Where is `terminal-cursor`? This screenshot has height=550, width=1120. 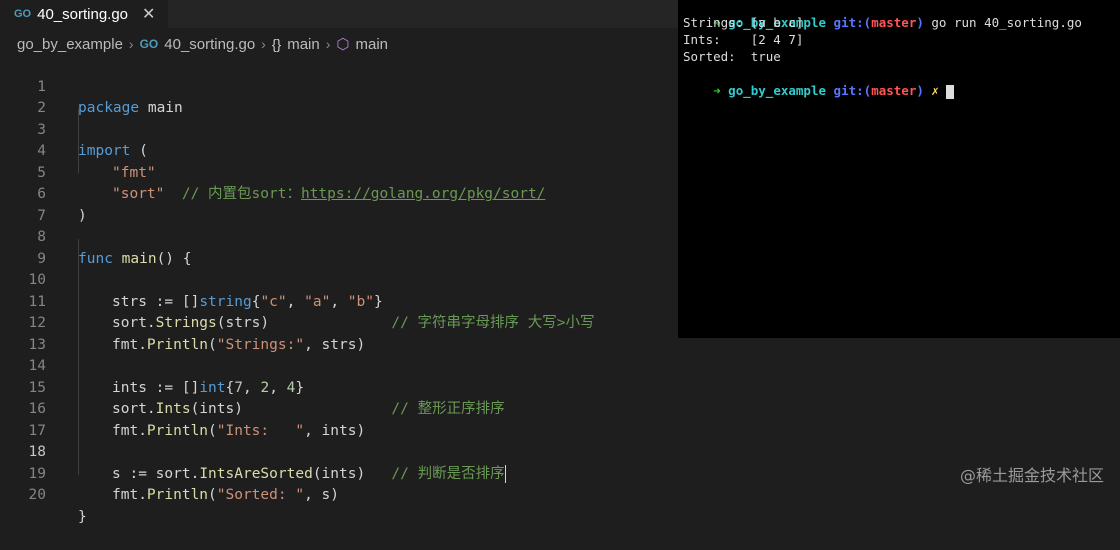
terminal-cursor is located at coordinates (950, 91).